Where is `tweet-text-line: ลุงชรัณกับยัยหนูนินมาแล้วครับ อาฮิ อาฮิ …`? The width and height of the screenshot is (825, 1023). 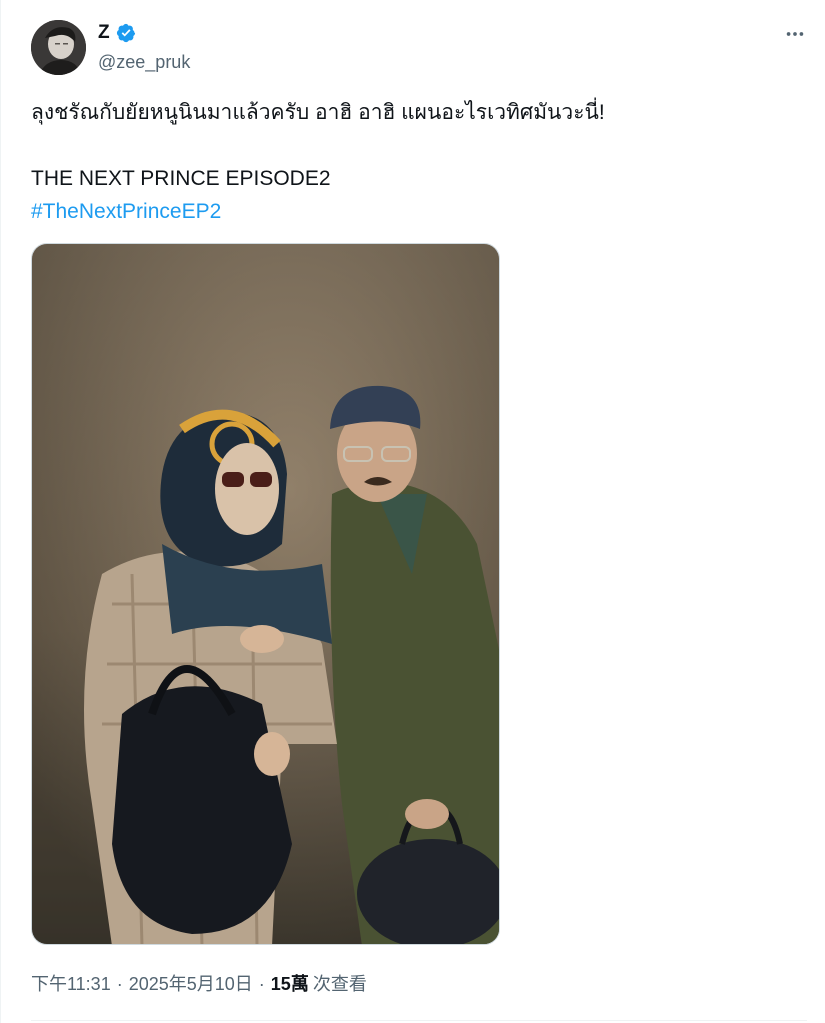 tweet-text-line: ลุงชรัณกับยัยหนูนินมาแล้วครับ อาฮิ อาฮิ … is located at coordinates (318, 112).